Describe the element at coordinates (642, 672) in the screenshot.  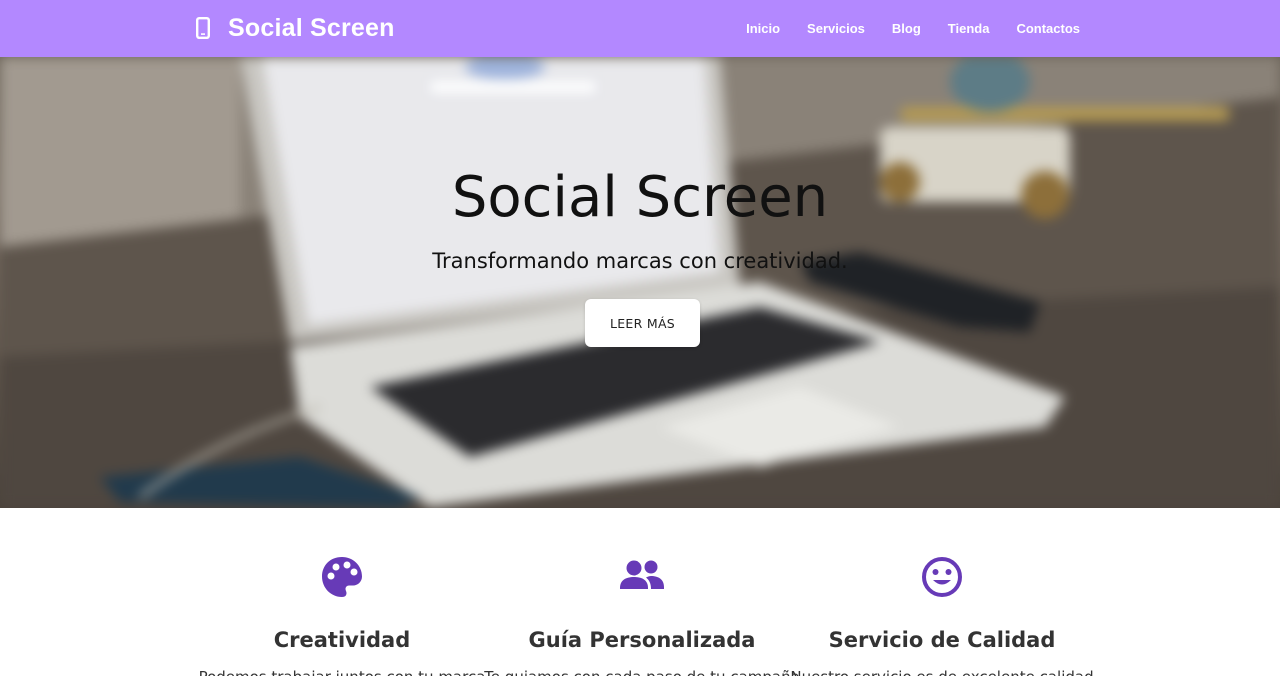
I see `feature-text: Te guiamos con cada paso de tu campaña` at that location.